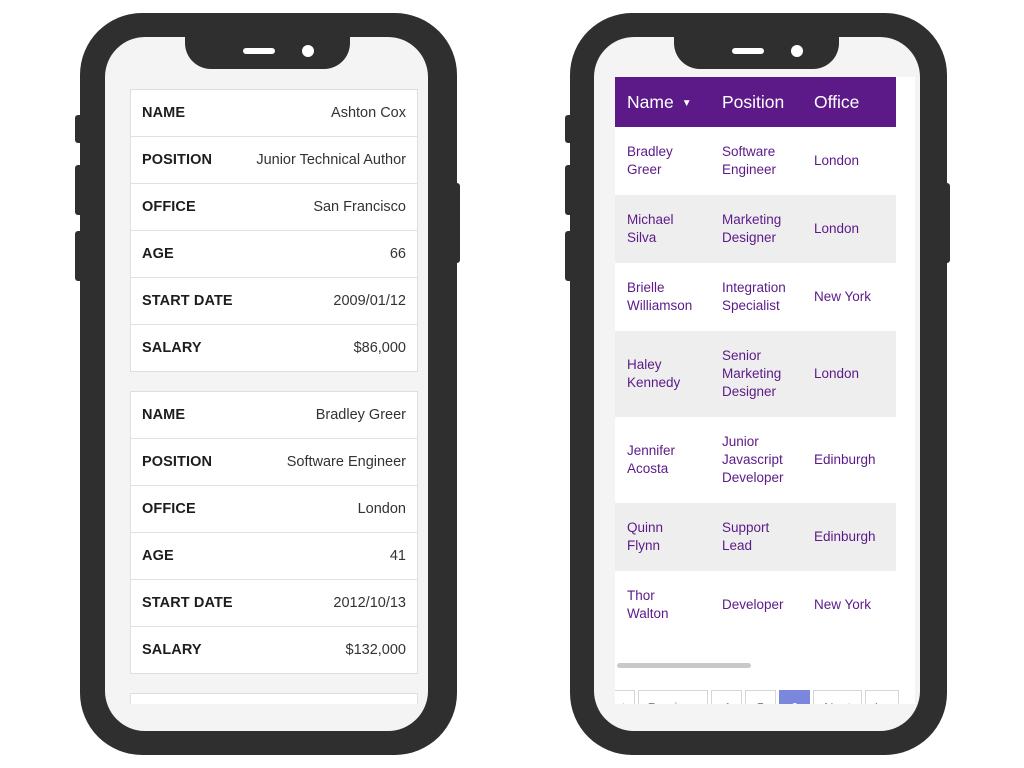 The width and height of the screenshot is (1024, 768). Describe the element at coordinates (381, 509) in the screenshot. I see `field-value: London` at that location.